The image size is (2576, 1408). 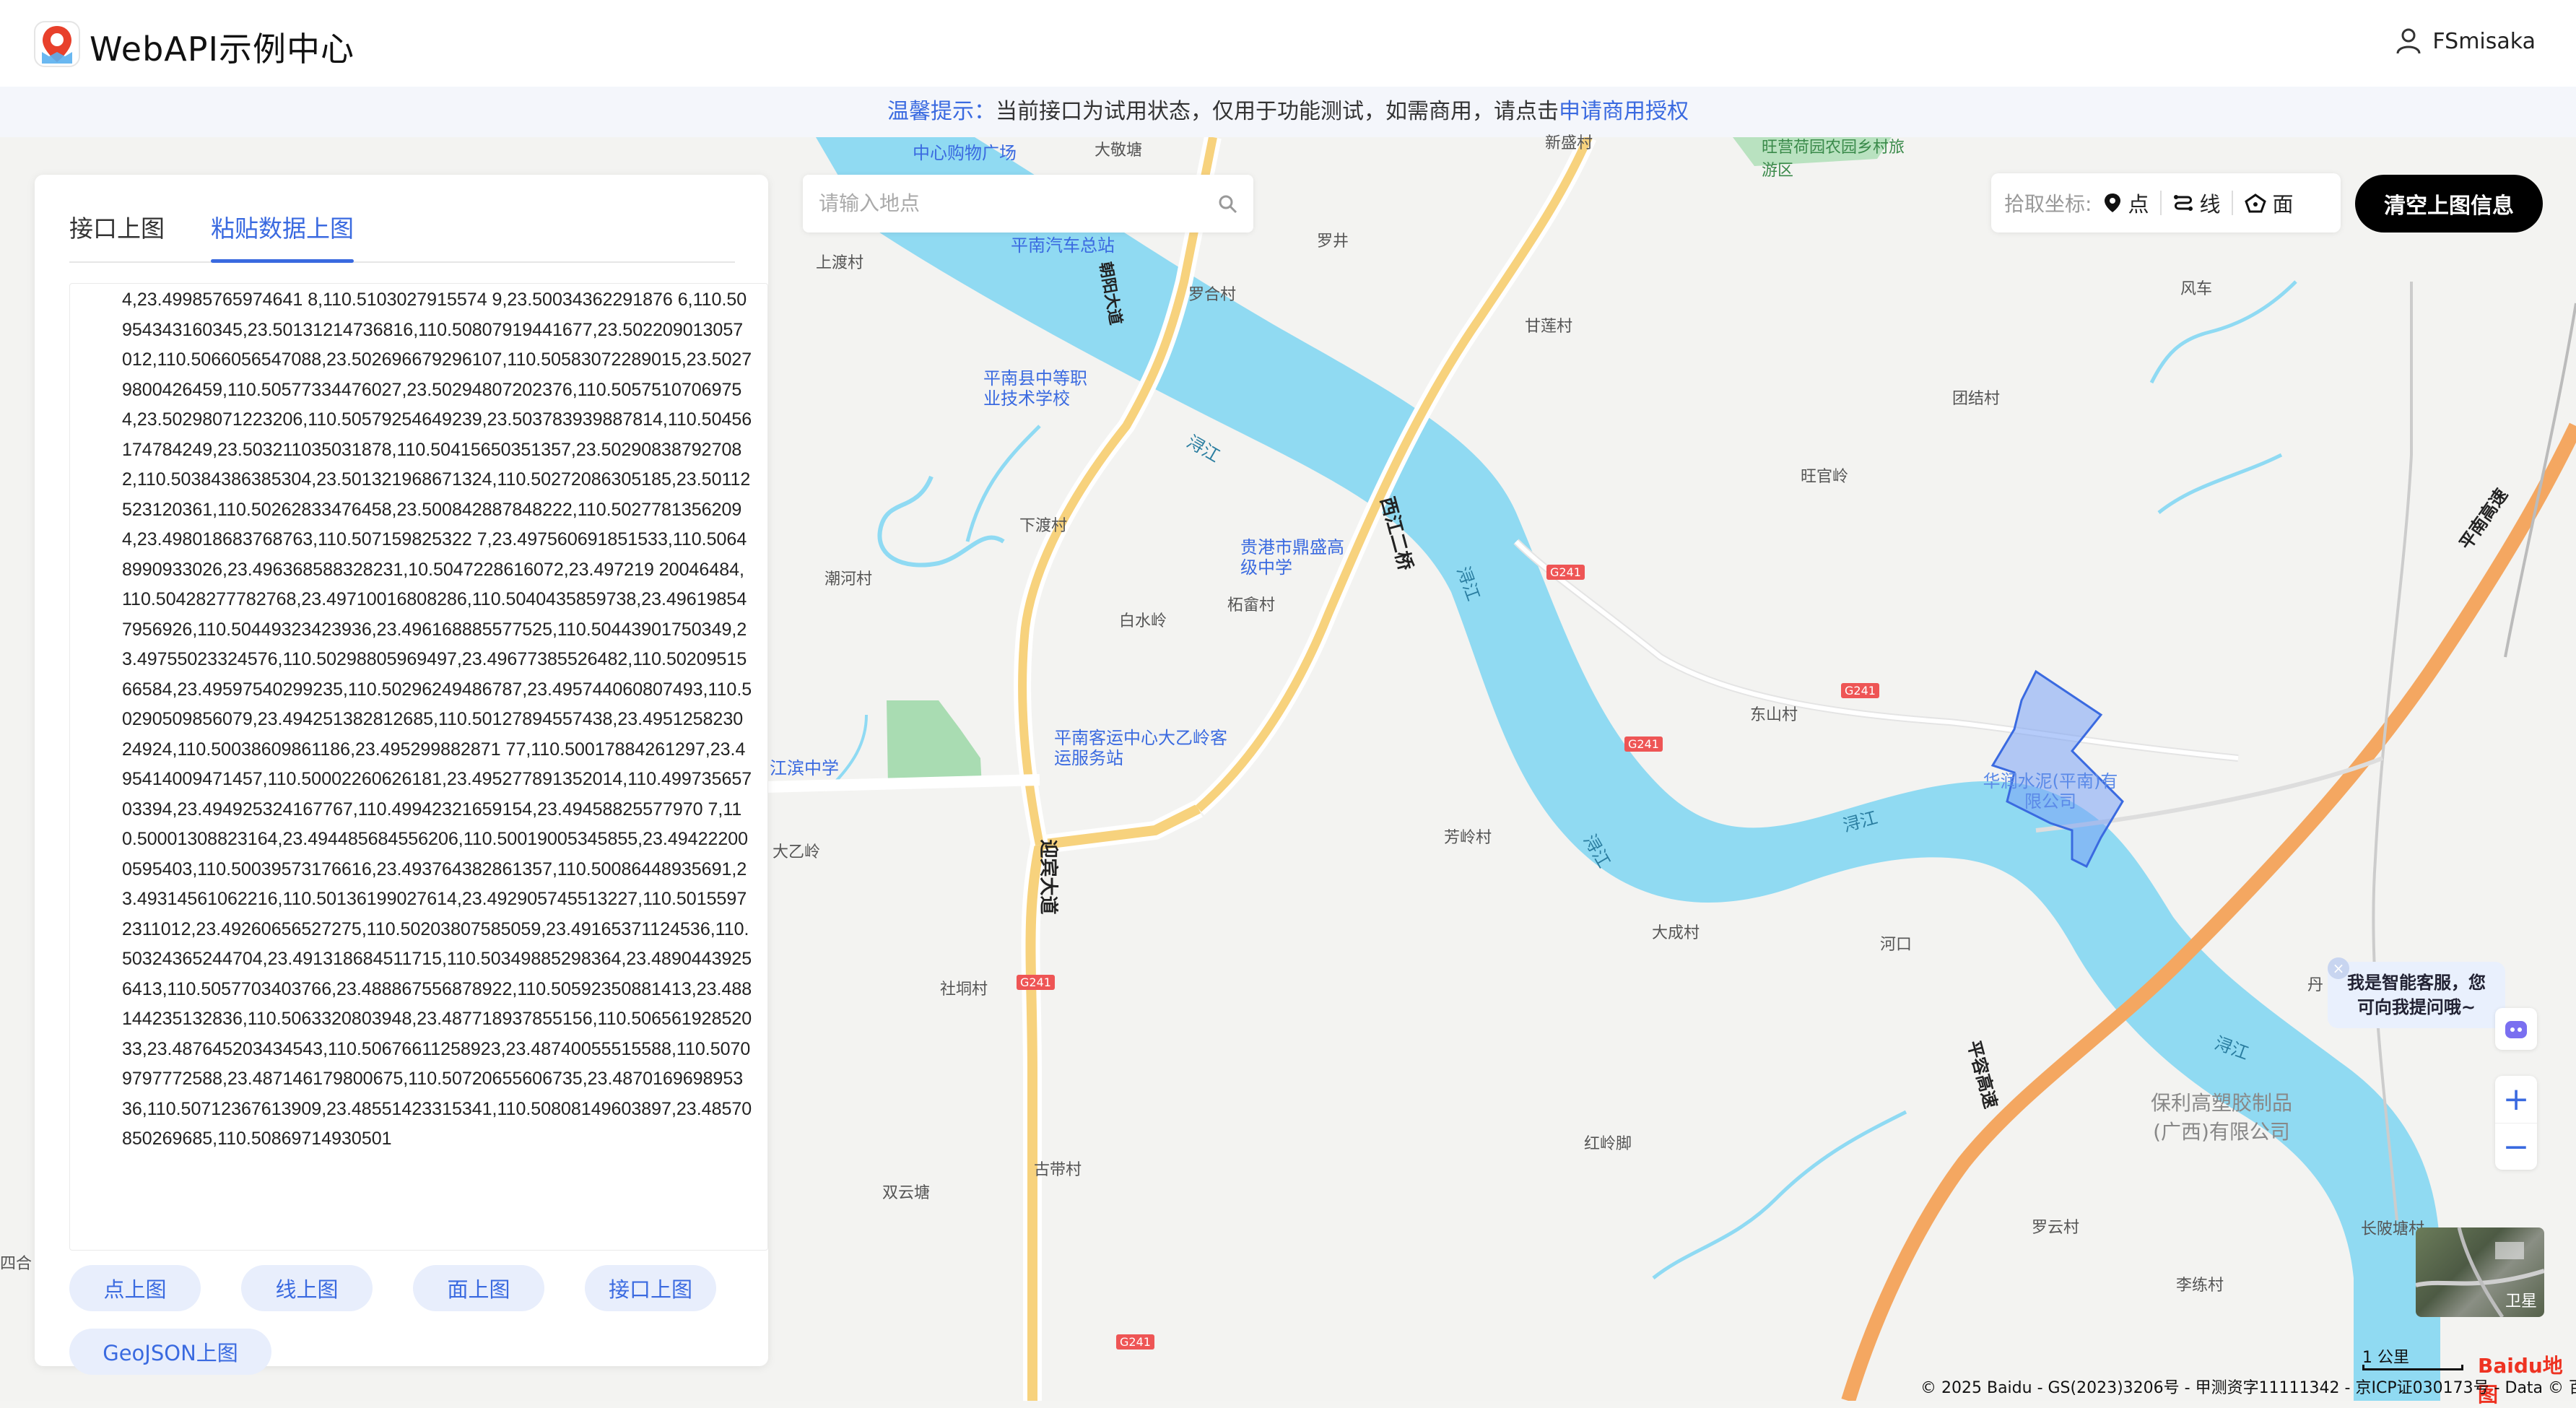 What do you see at coordinates (1277, 112) in the screenshot?
I see `notice-text: 当前接口为试用状态，仅用于功能测试，如需商用，请点击` at bounding box center [1277, 112].